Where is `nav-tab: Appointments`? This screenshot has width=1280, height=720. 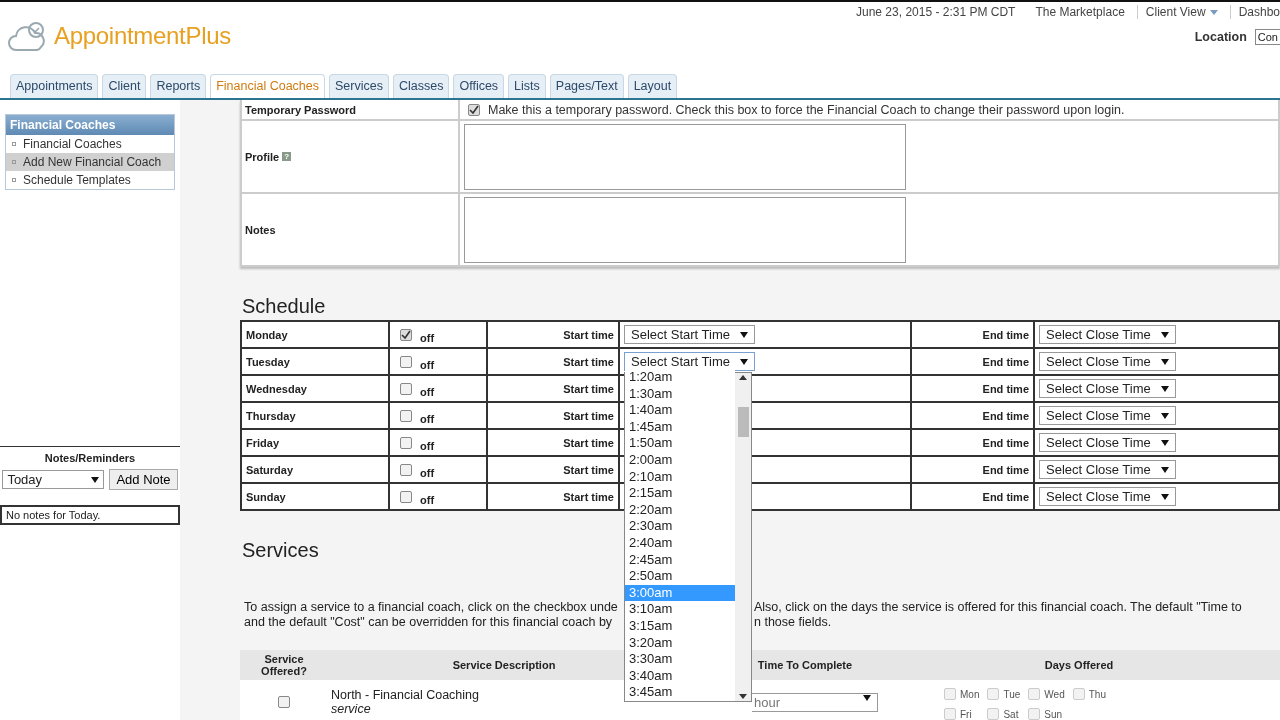
nav-tab: Appointments is located at coordinates (54, 86).